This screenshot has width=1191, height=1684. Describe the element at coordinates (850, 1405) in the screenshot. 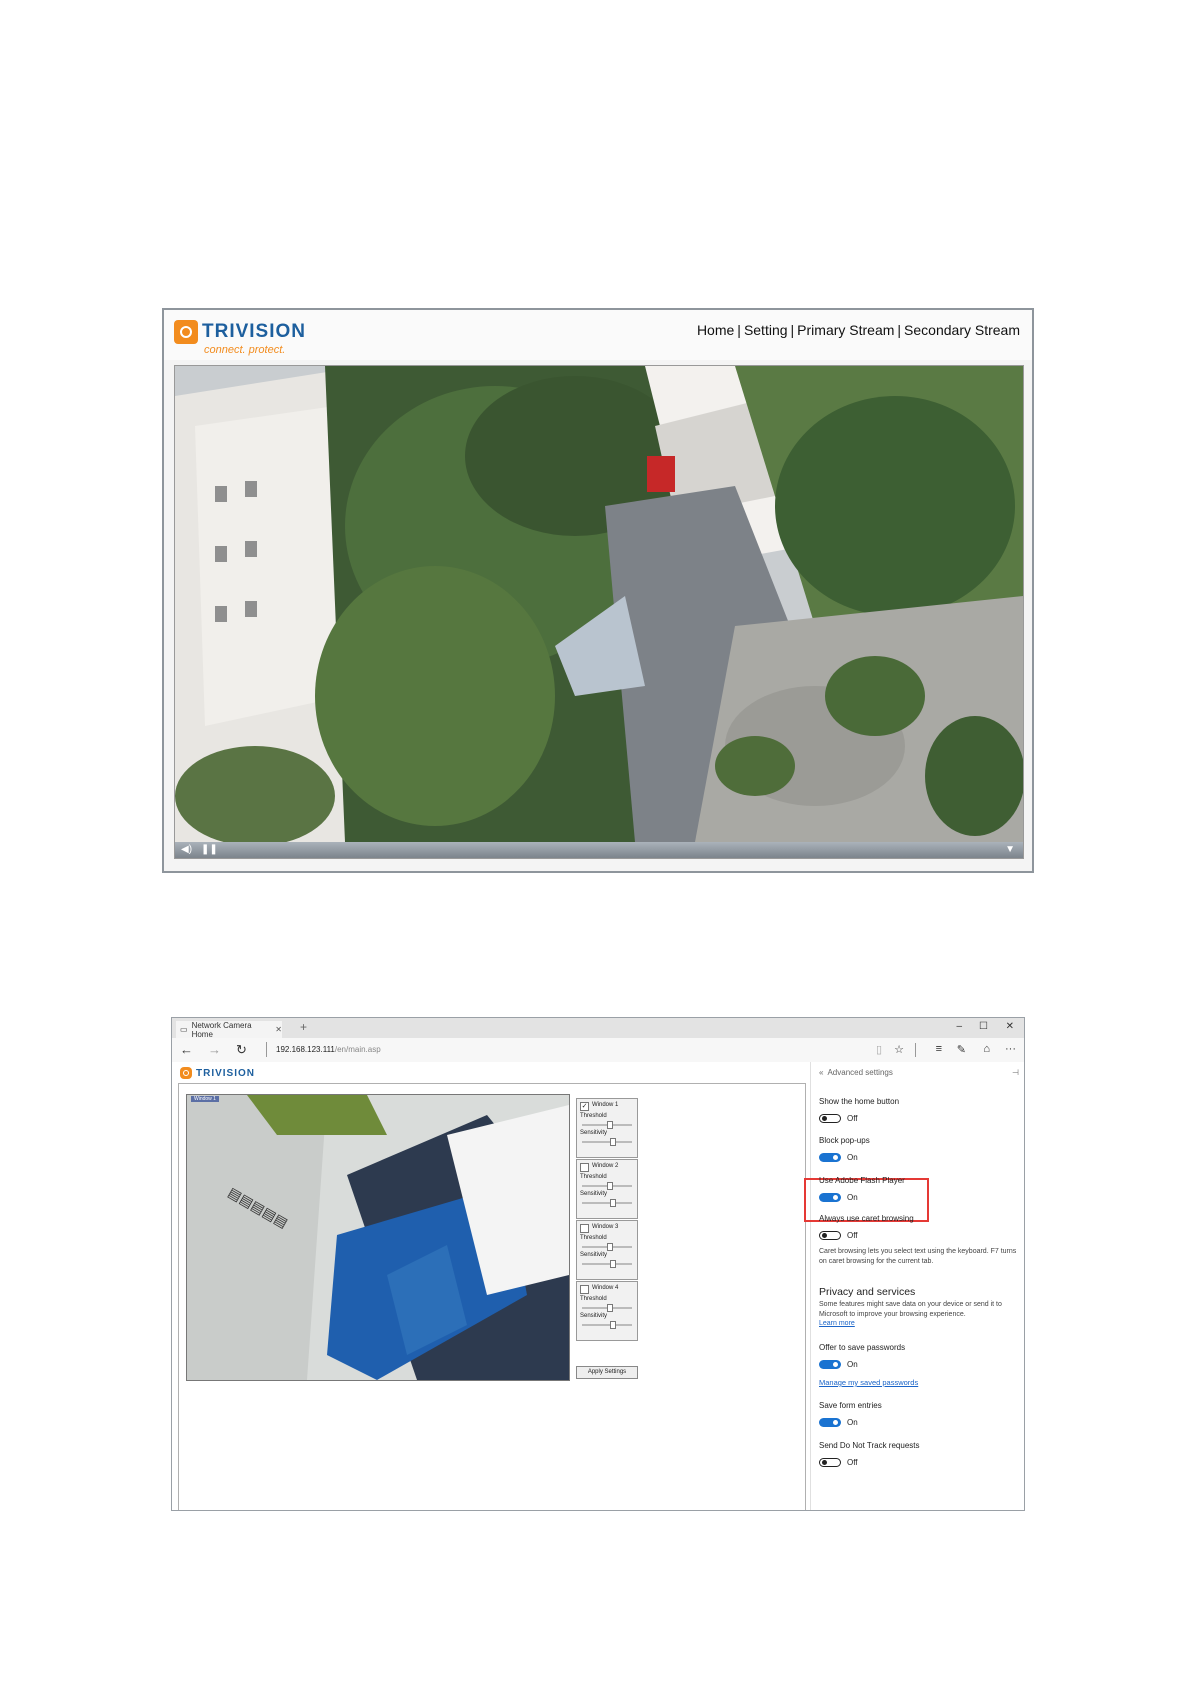

I see `form-entries-label: Save form entries` at that location.